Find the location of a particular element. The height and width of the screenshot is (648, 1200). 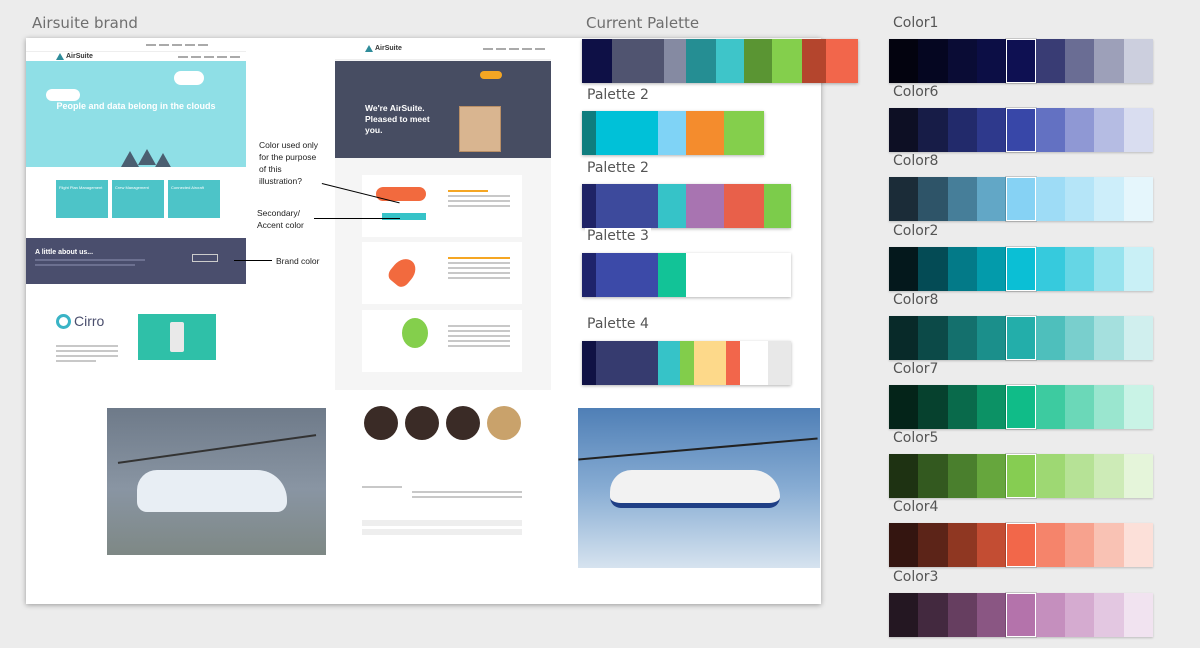

product-card: Flight Plan Management is located at coordinates (82, 199).